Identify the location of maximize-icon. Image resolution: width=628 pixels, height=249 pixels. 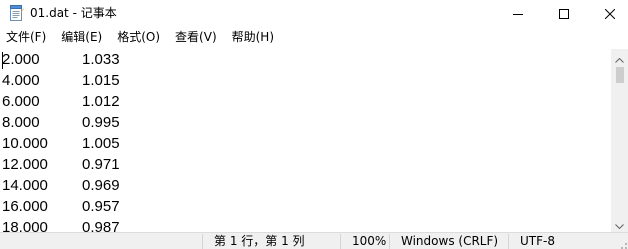
(564, 13).